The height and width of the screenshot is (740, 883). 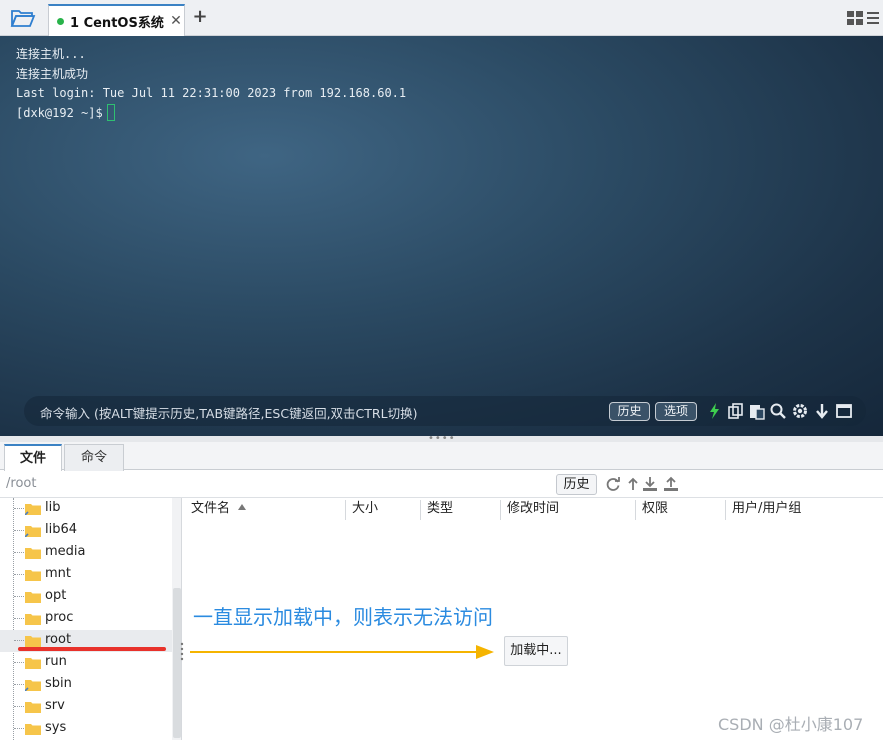 What do you see at coordinates (56, 727) in the screenshot?
I see `tree-item-label: sys` at bounding box center [56, 727].